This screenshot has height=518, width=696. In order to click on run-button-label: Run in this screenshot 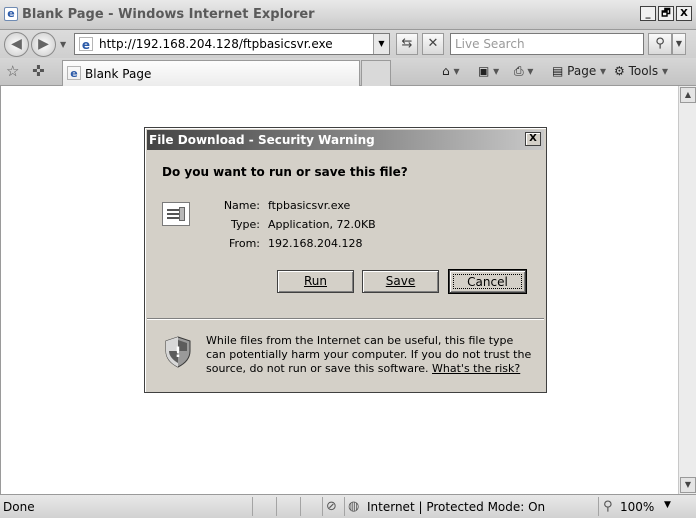, I will do `click(315, 281)`.